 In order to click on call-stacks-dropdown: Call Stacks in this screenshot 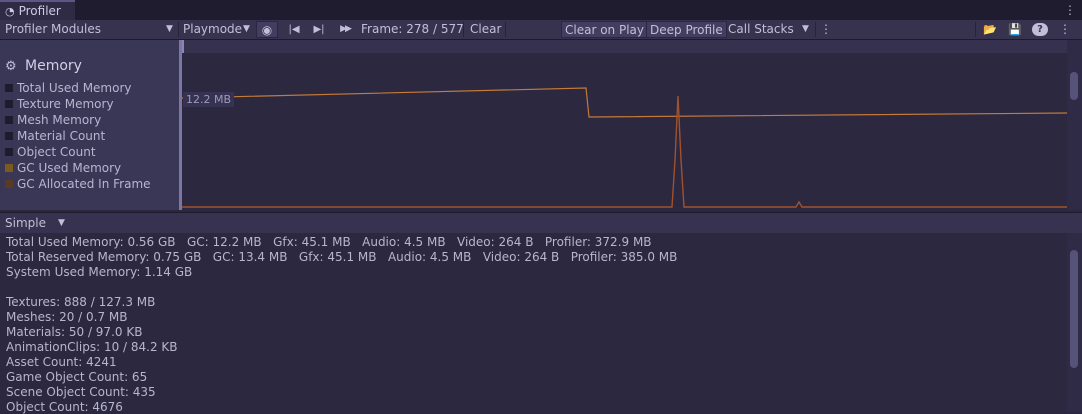, I will do `click(761, 29)`.